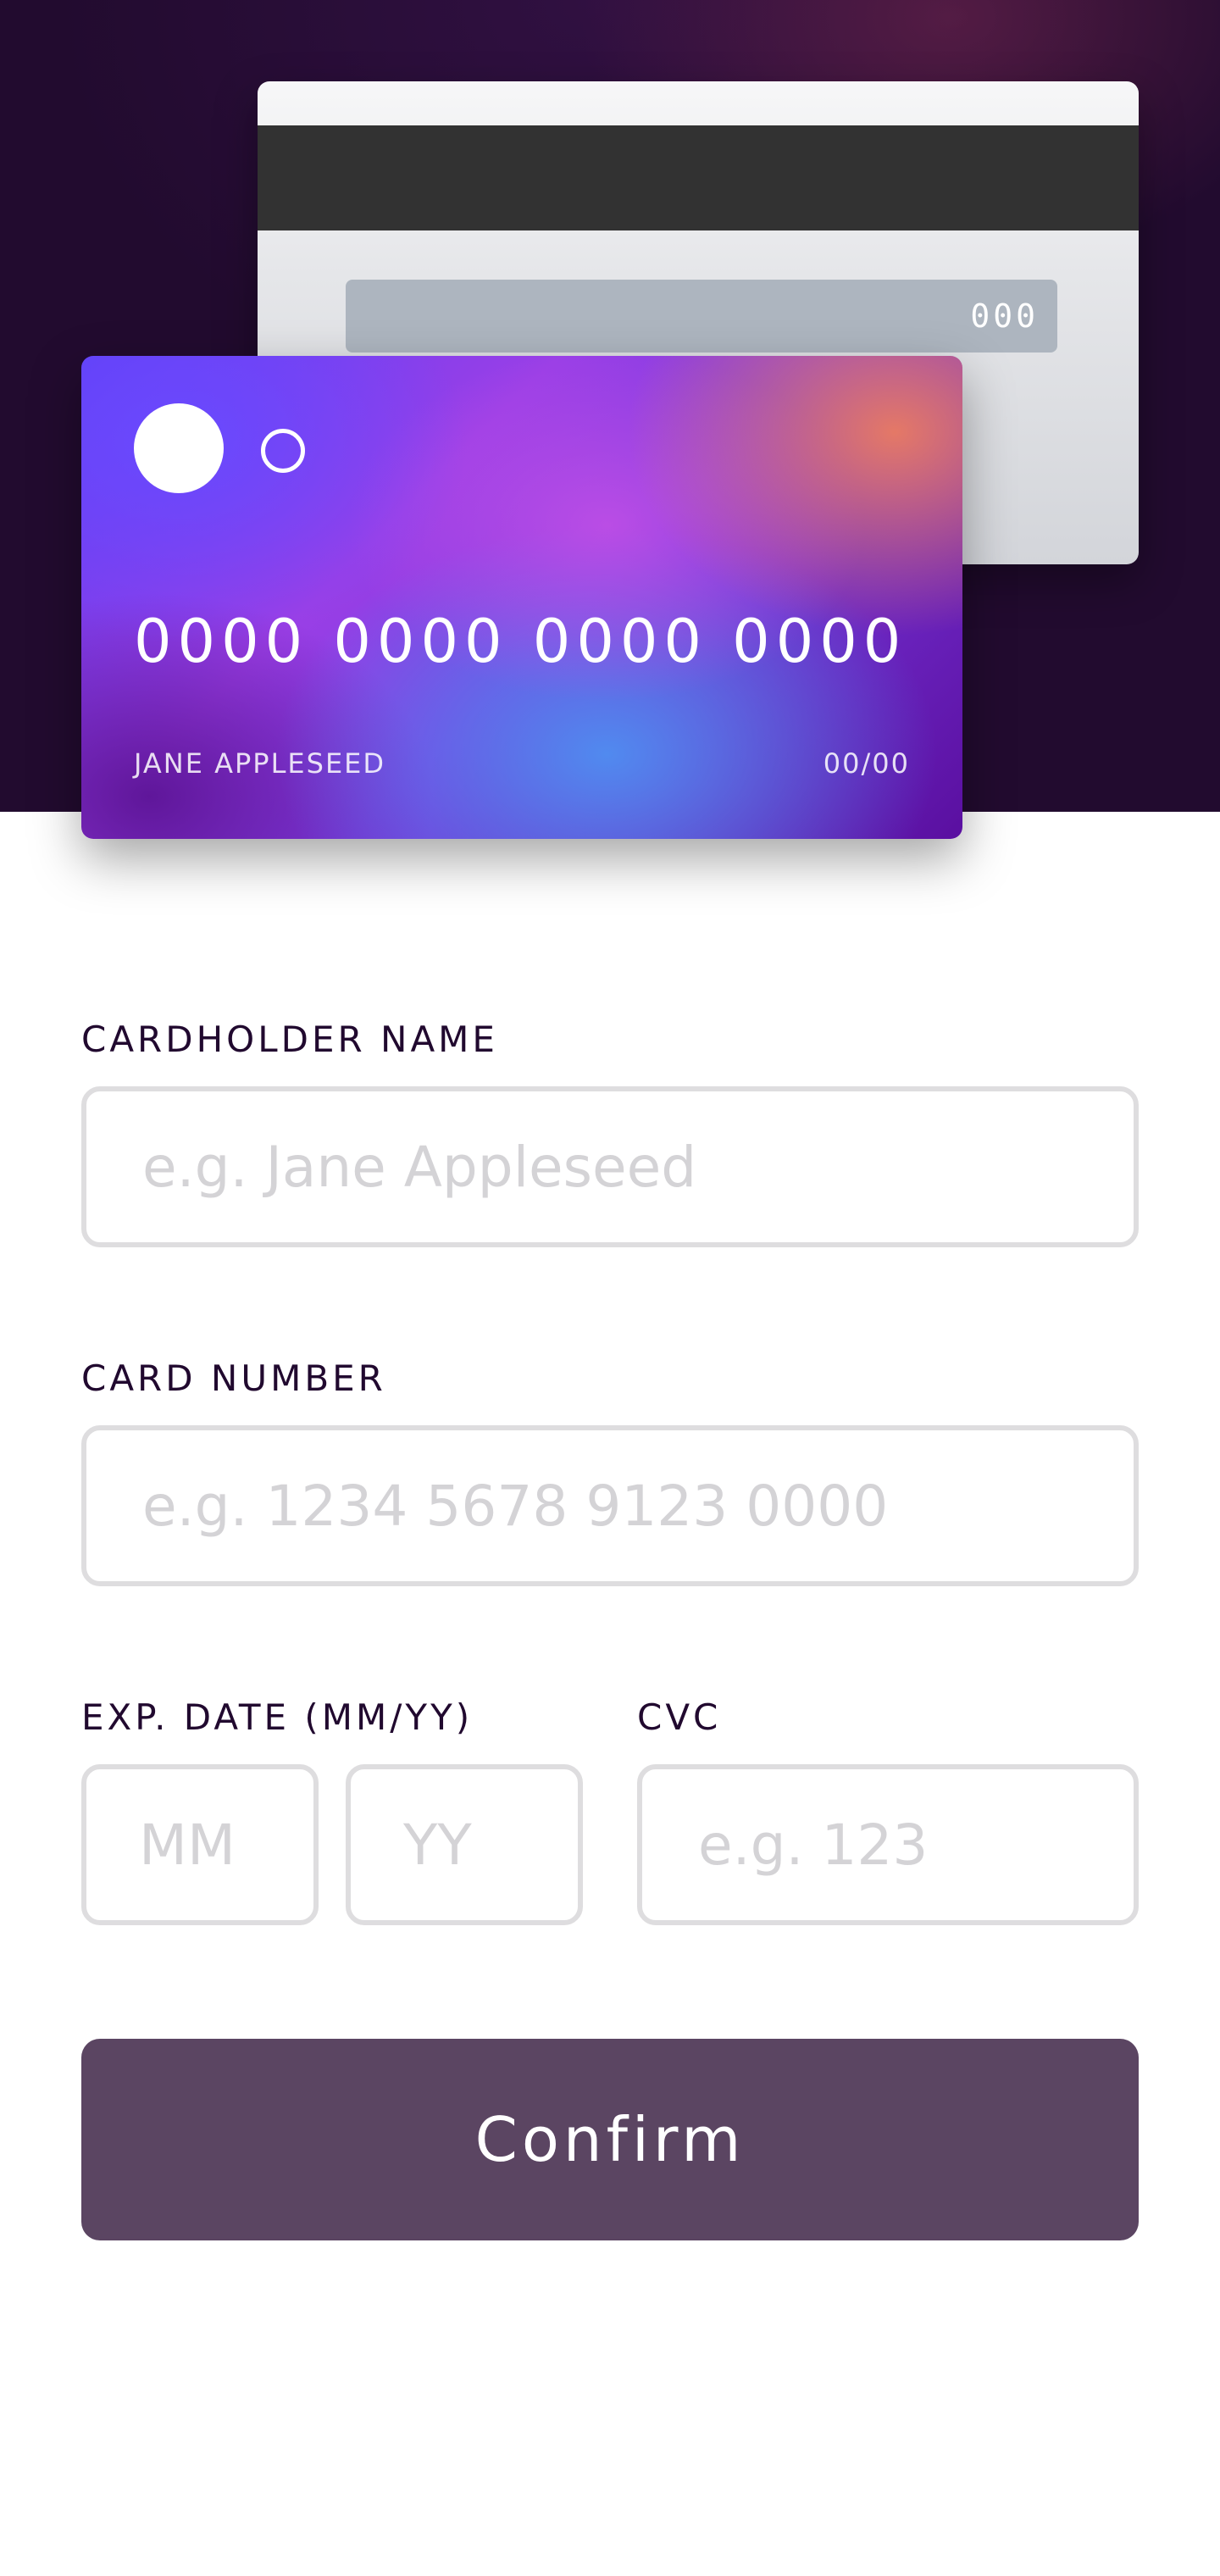  What do you see at coordinates (521, 597) in the screenshot?
I see `card-front: 0000 0000 0000 0000 JANE APPLESEED 00/00` at bounding box center [521, 597].